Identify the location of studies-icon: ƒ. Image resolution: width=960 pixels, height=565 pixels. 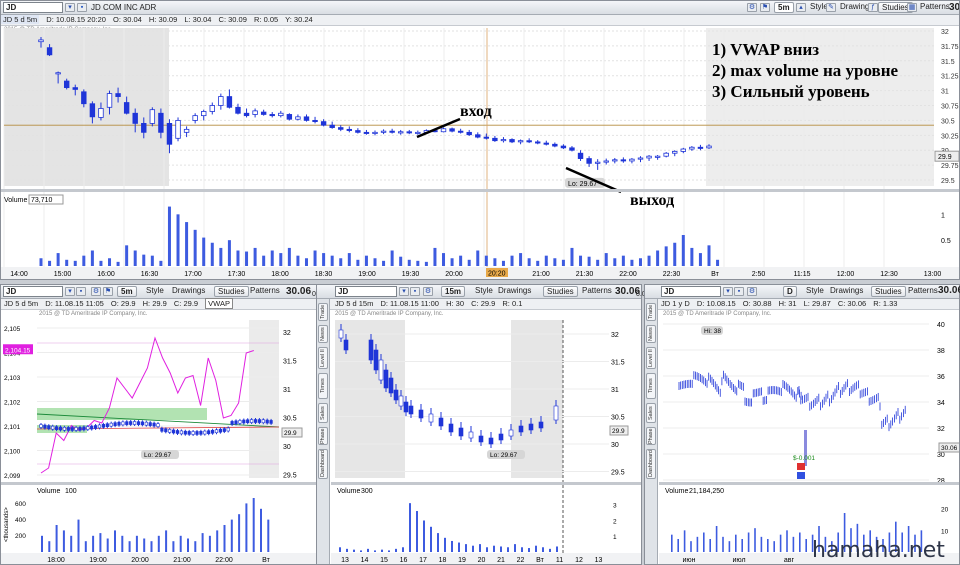
(873, 7).